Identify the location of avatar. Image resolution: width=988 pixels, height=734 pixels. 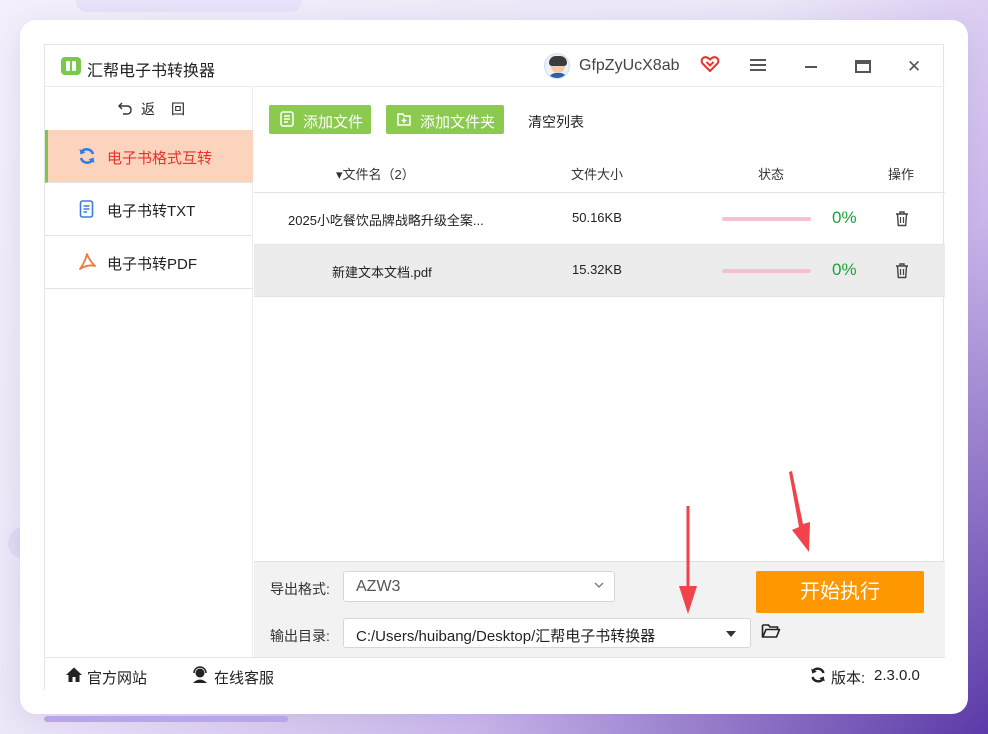
(557, 66).